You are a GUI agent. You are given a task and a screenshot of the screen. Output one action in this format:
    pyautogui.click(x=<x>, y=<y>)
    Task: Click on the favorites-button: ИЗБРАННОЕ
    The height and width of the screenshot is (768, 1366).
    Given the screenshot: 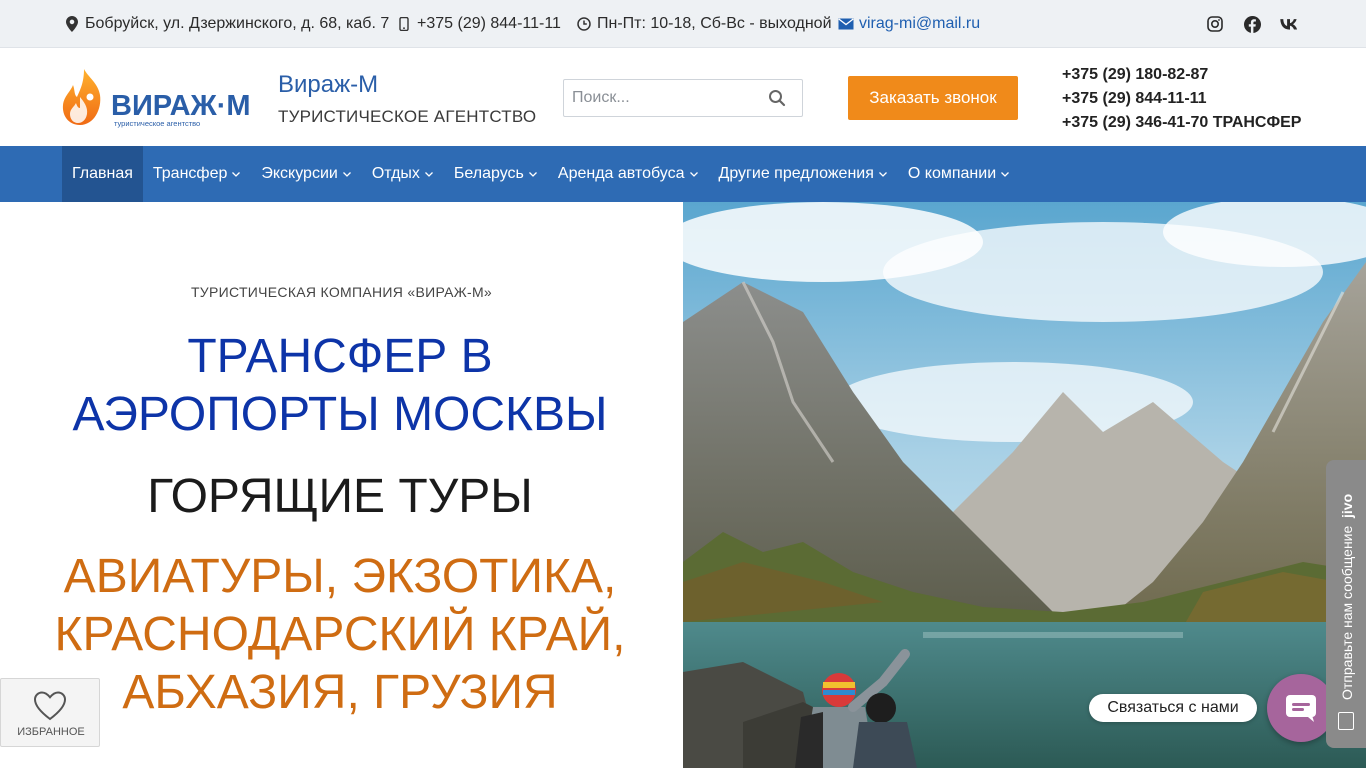 What is the action you would take?
    pyautogui.click(x=50, y=712)
    